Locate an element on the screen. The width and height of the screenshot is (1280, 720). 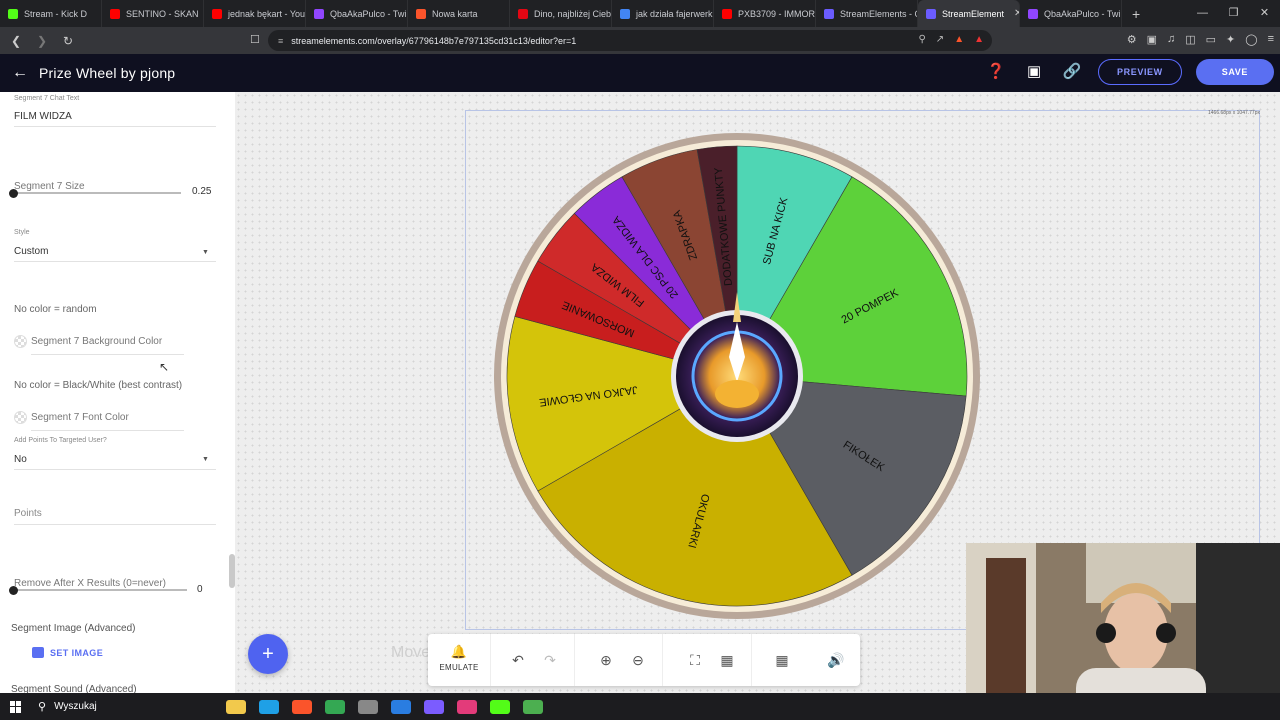
media-icon: ♫ is located at coordinates (1171, 39).